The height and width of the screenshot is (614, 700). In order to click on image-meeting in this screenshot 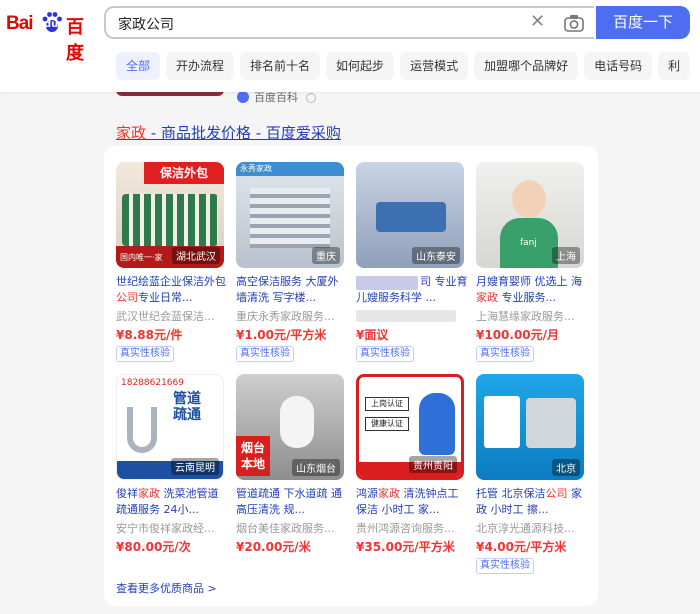, I will do `click(411, 217)`.